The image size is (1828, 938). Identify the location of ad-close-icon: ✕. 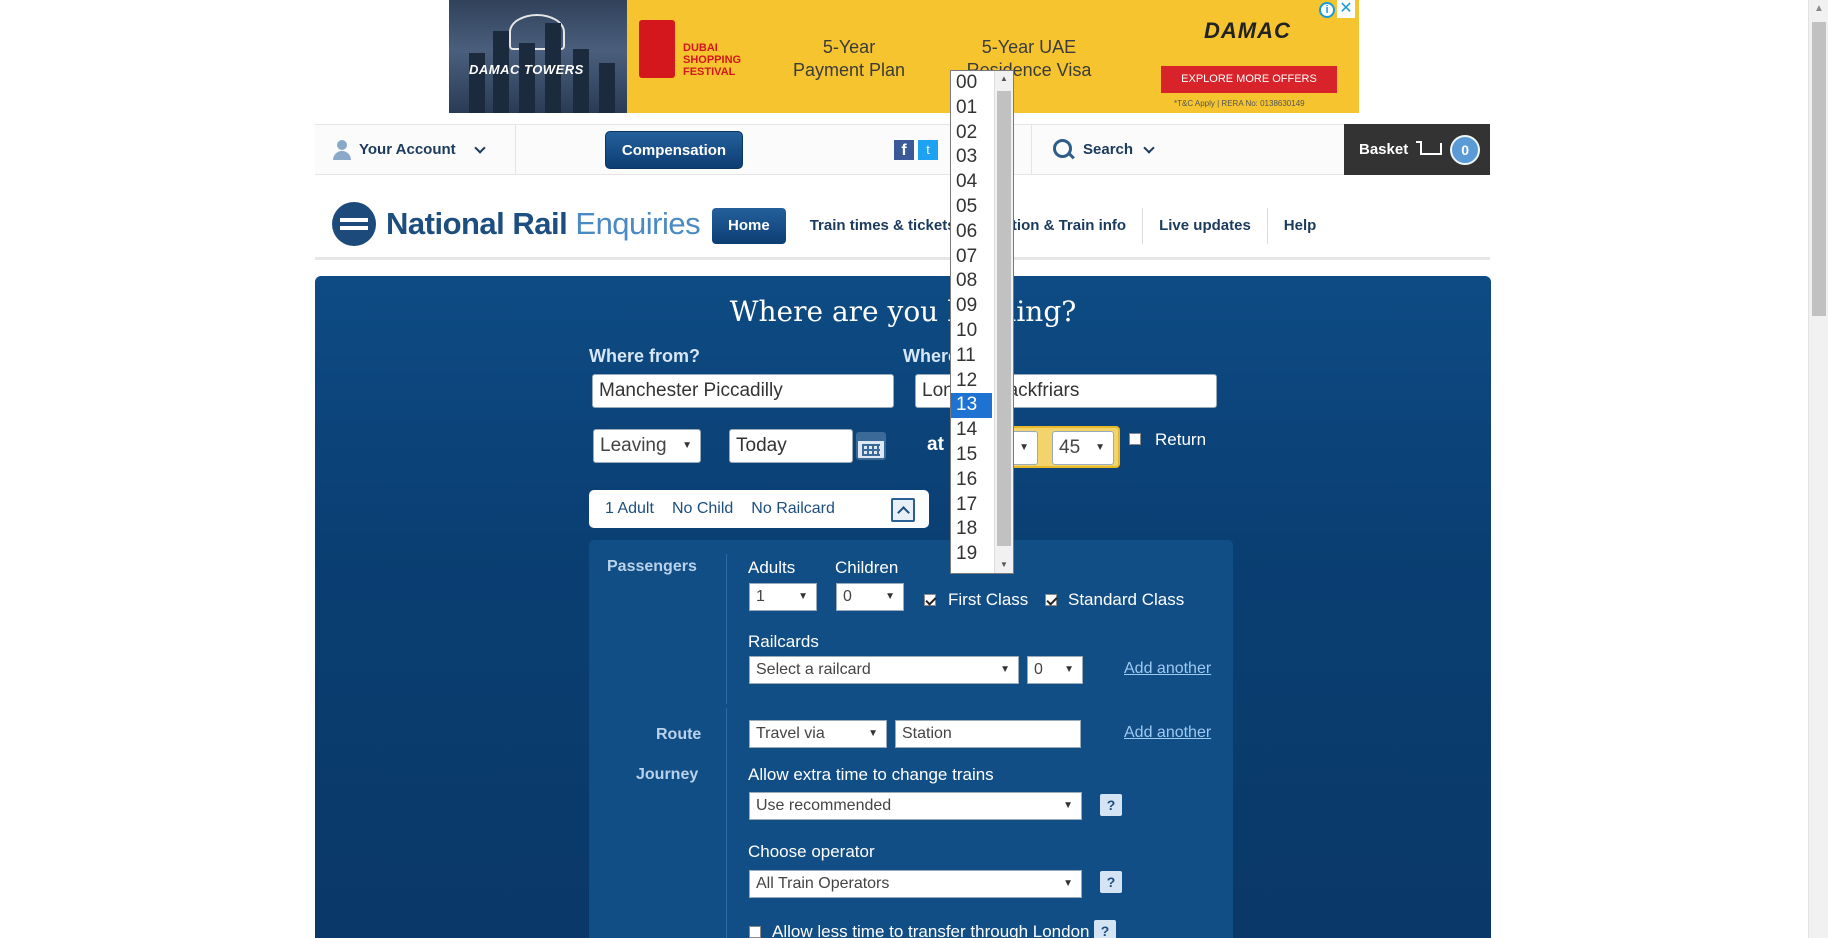
(1346, 9).